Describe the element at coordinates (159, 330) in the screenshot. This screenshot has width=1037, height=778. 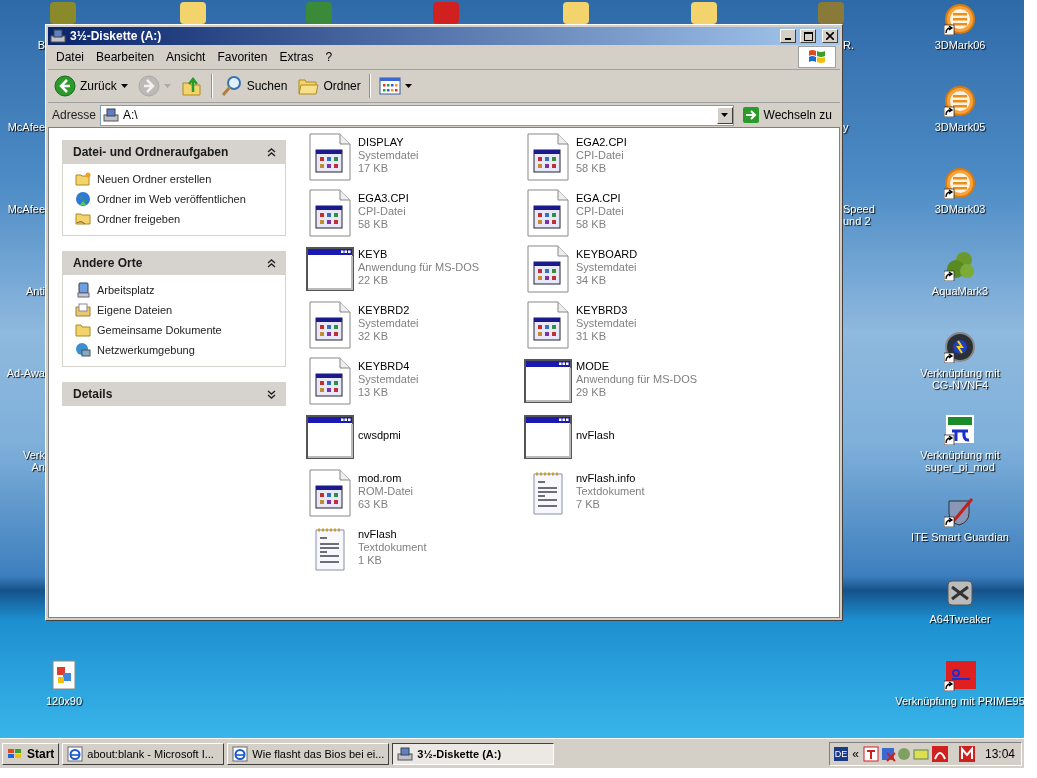
I see `task-link: Gemeinsame Dokumente` at that location.